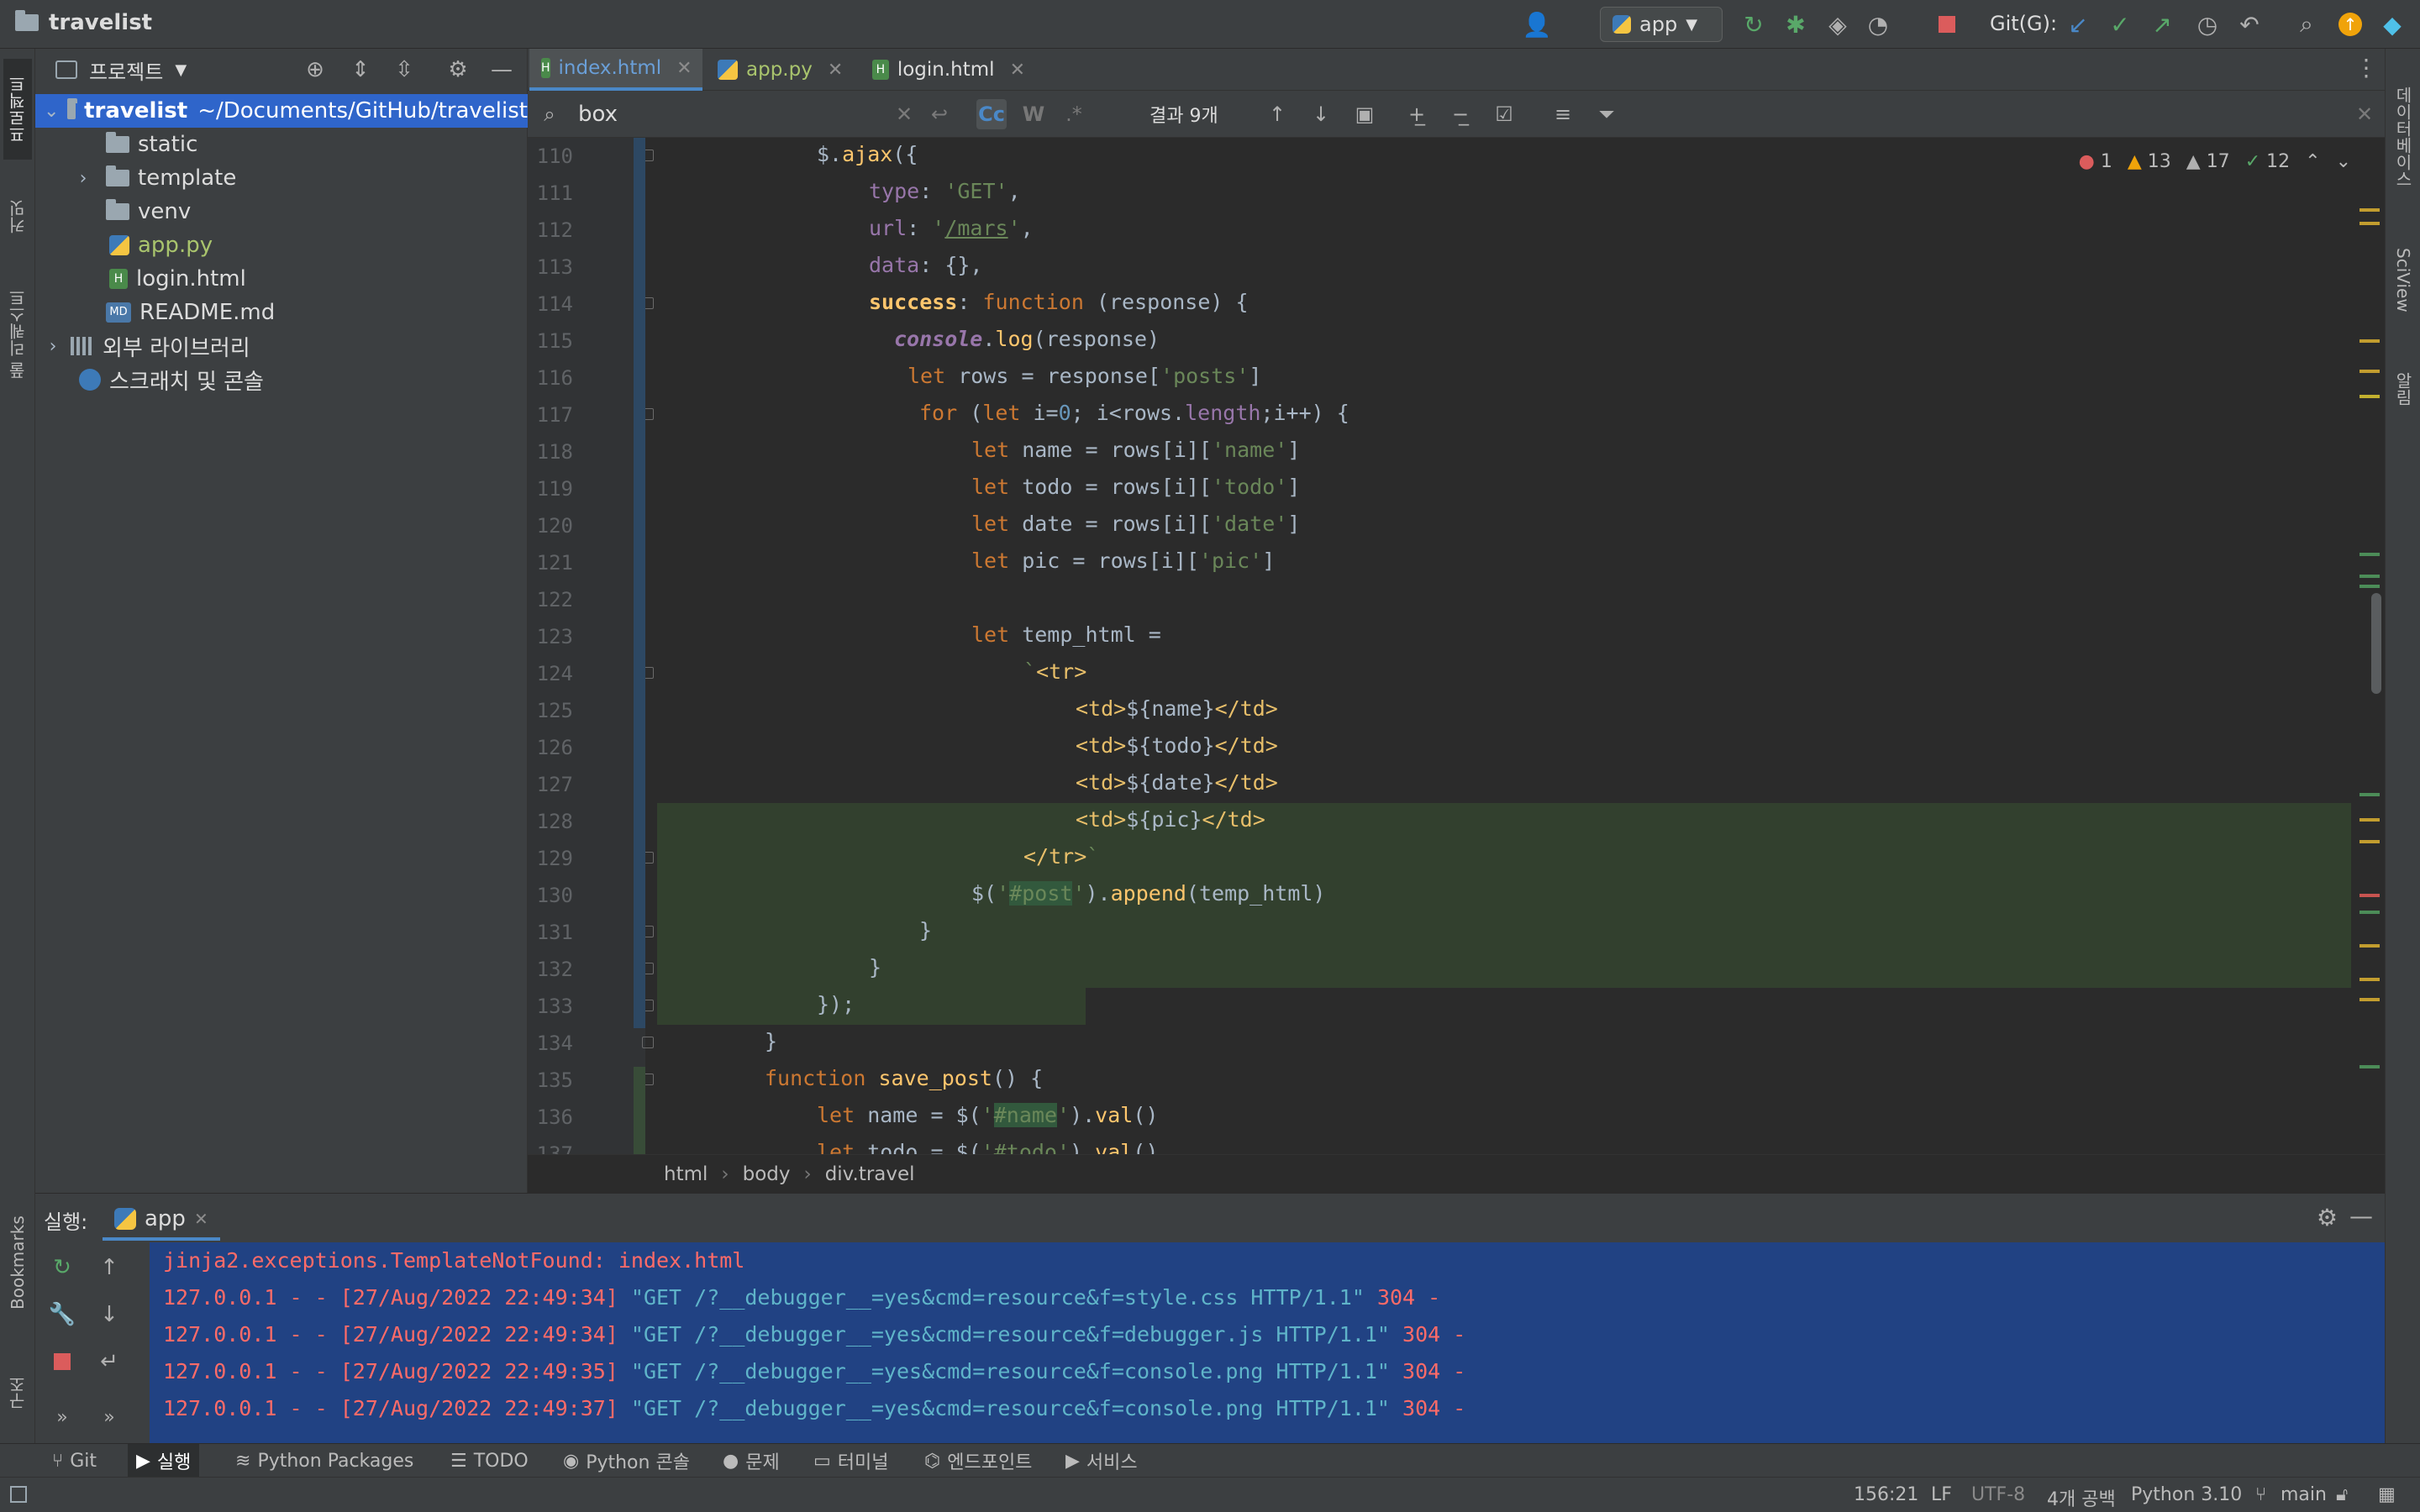 Image resolution: width=2420 pixels, height=1512 pixels. Describe the element at coordinates (992, 114) in the screenshot. I see `match-case-toggle: Cc` at that location.